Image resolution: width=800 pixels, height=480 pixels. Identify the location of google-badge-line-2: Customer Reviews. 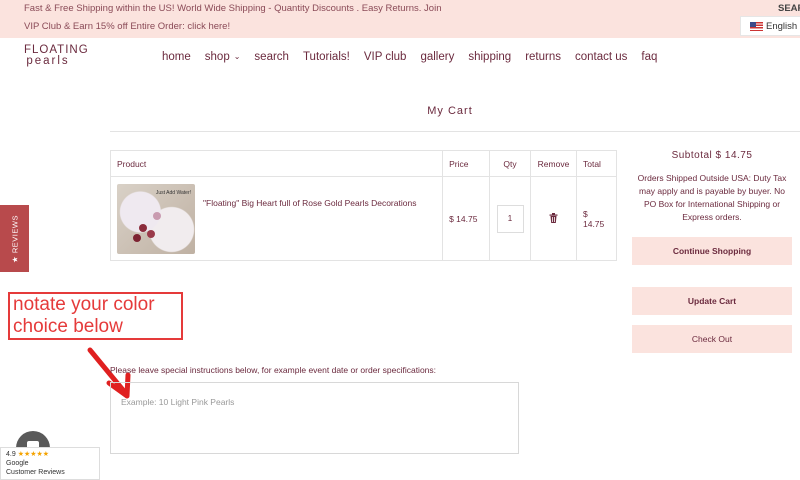
(35, 472).